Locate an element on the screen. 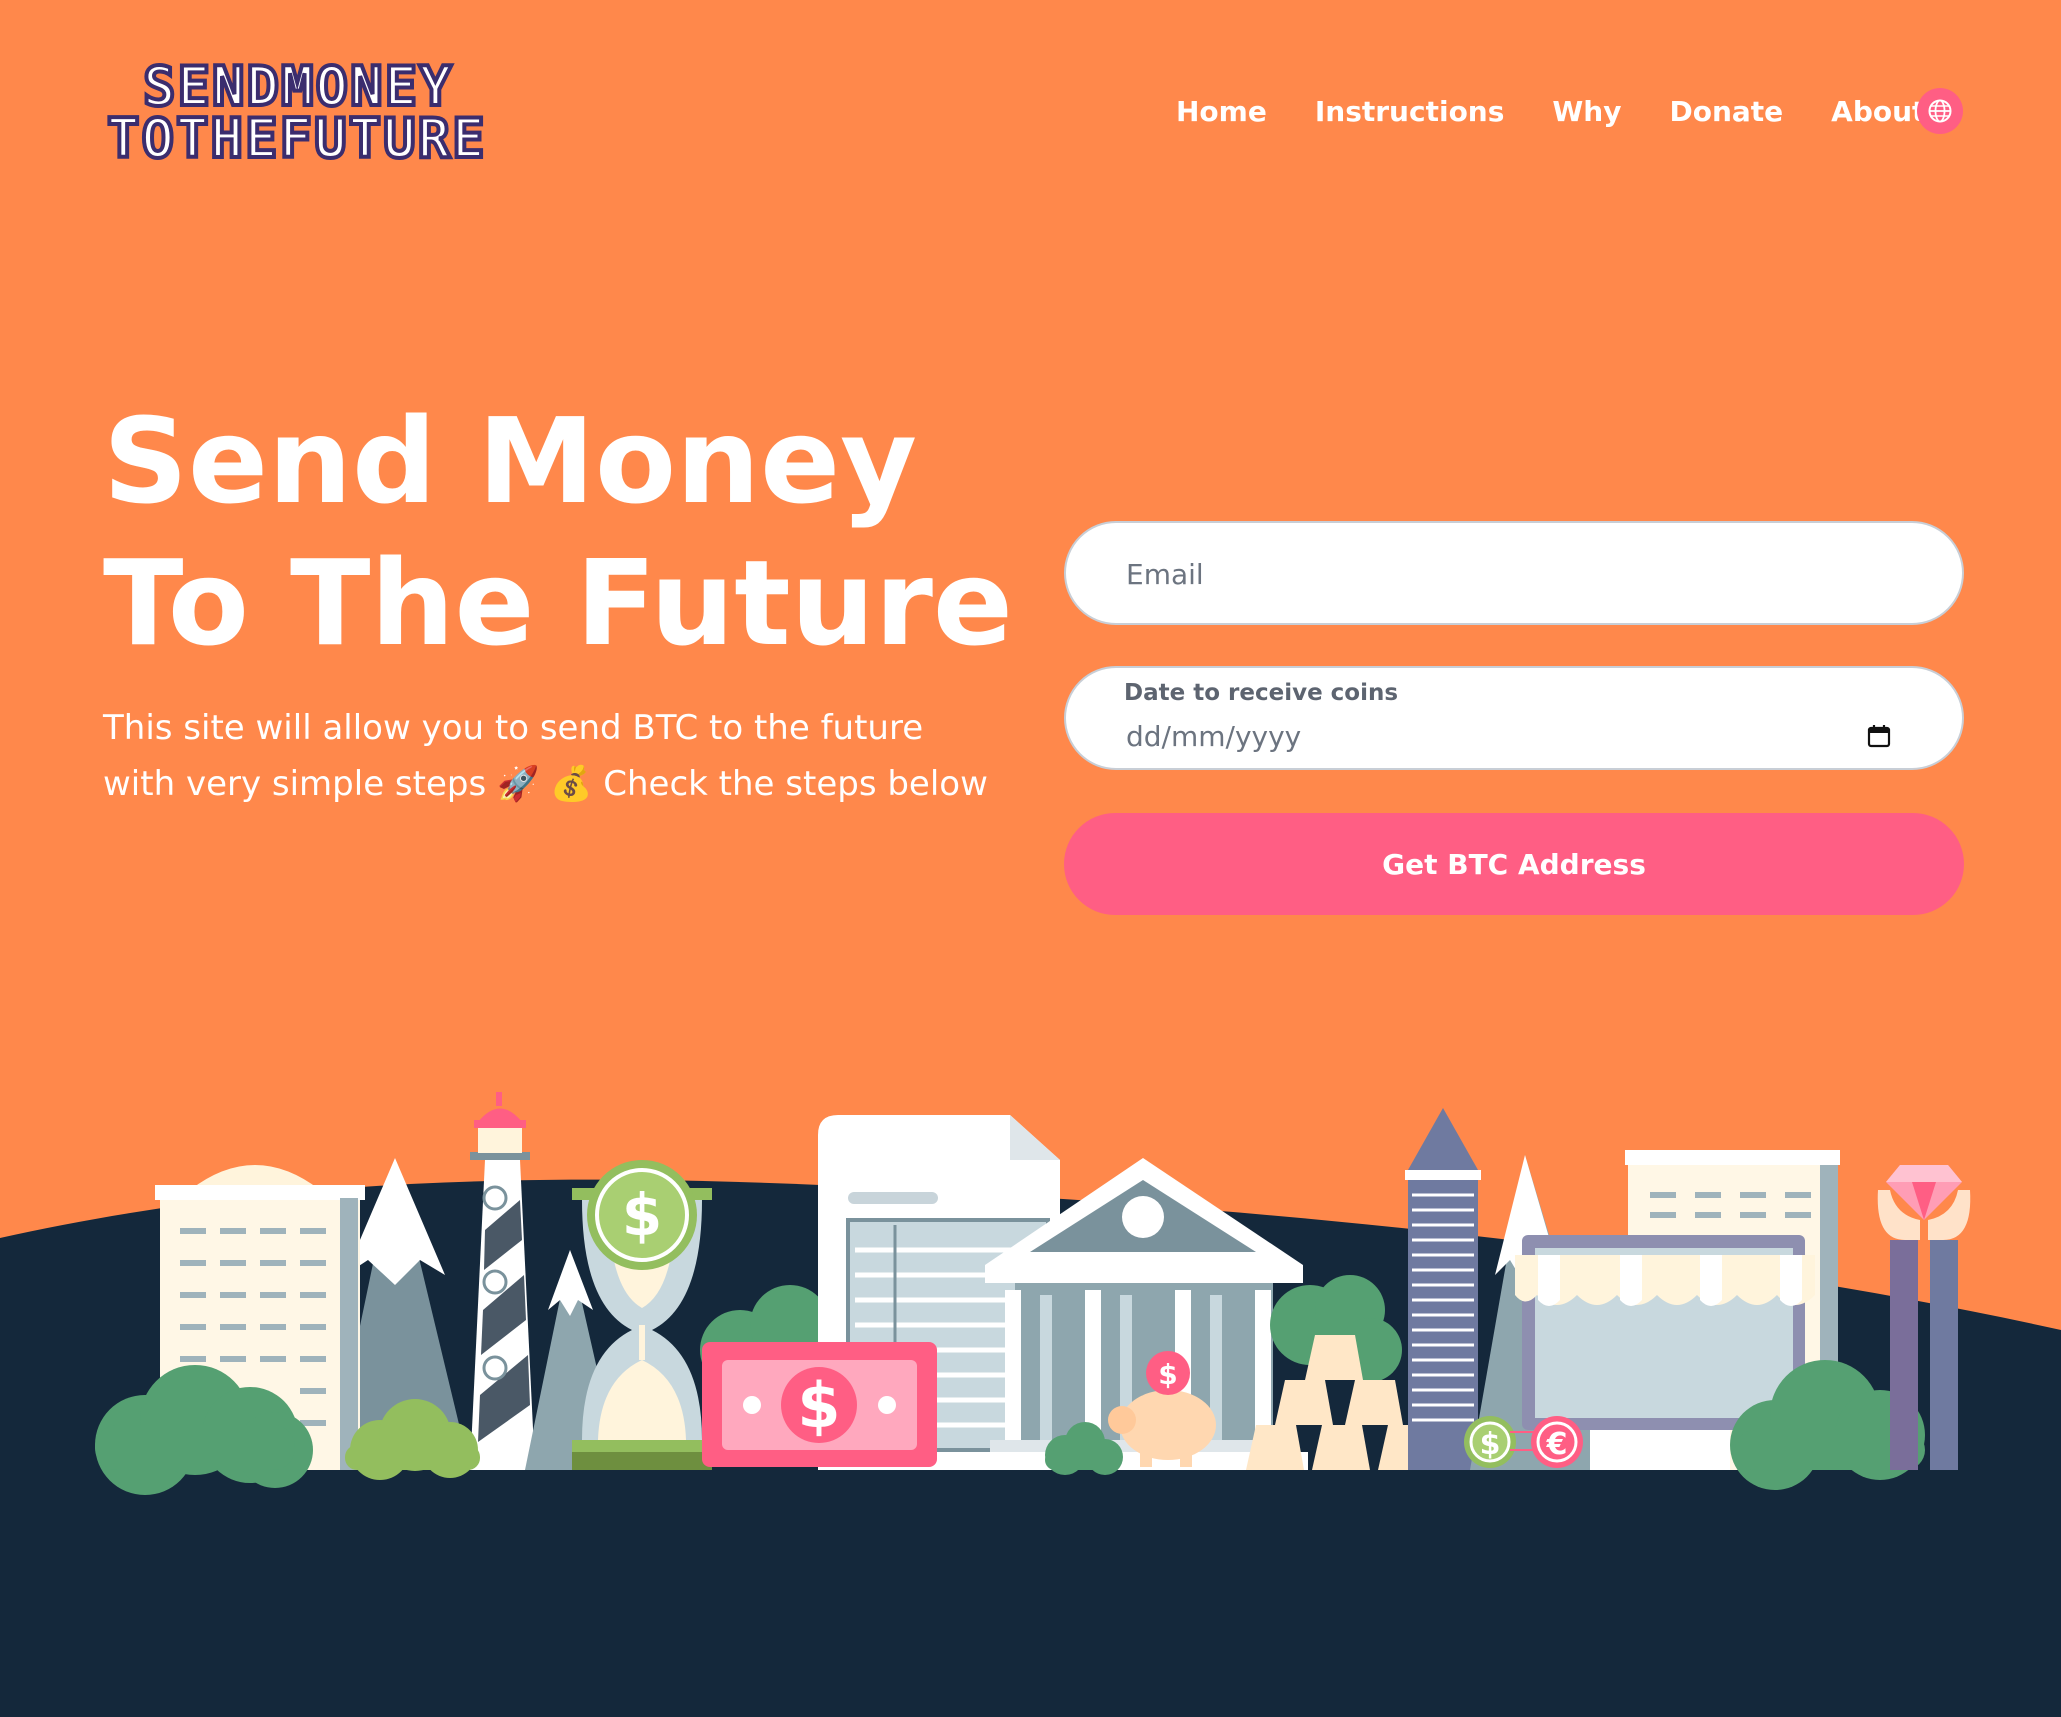 Image resolution: width=2061 pixels, height=1717 pixels. hero-title-line-1: Send Money is located at coordinates (510, 461).